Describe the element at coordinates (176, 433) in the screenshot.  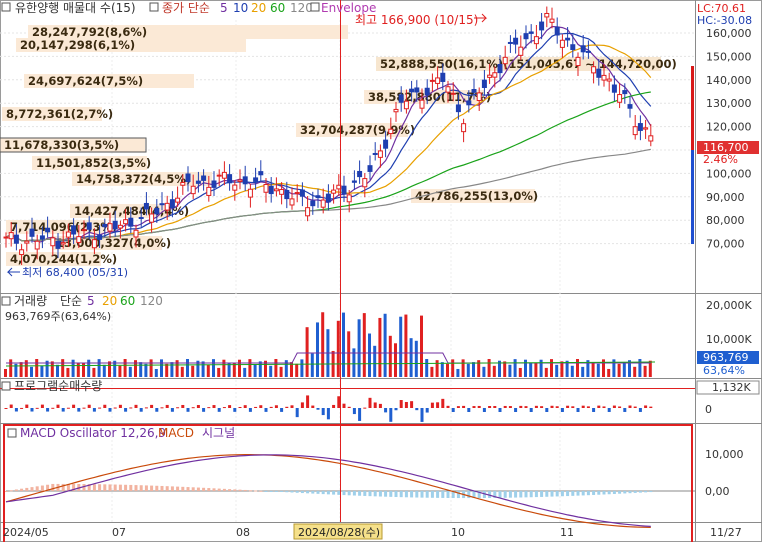
I see `macd-line-label: MACD` at that location.